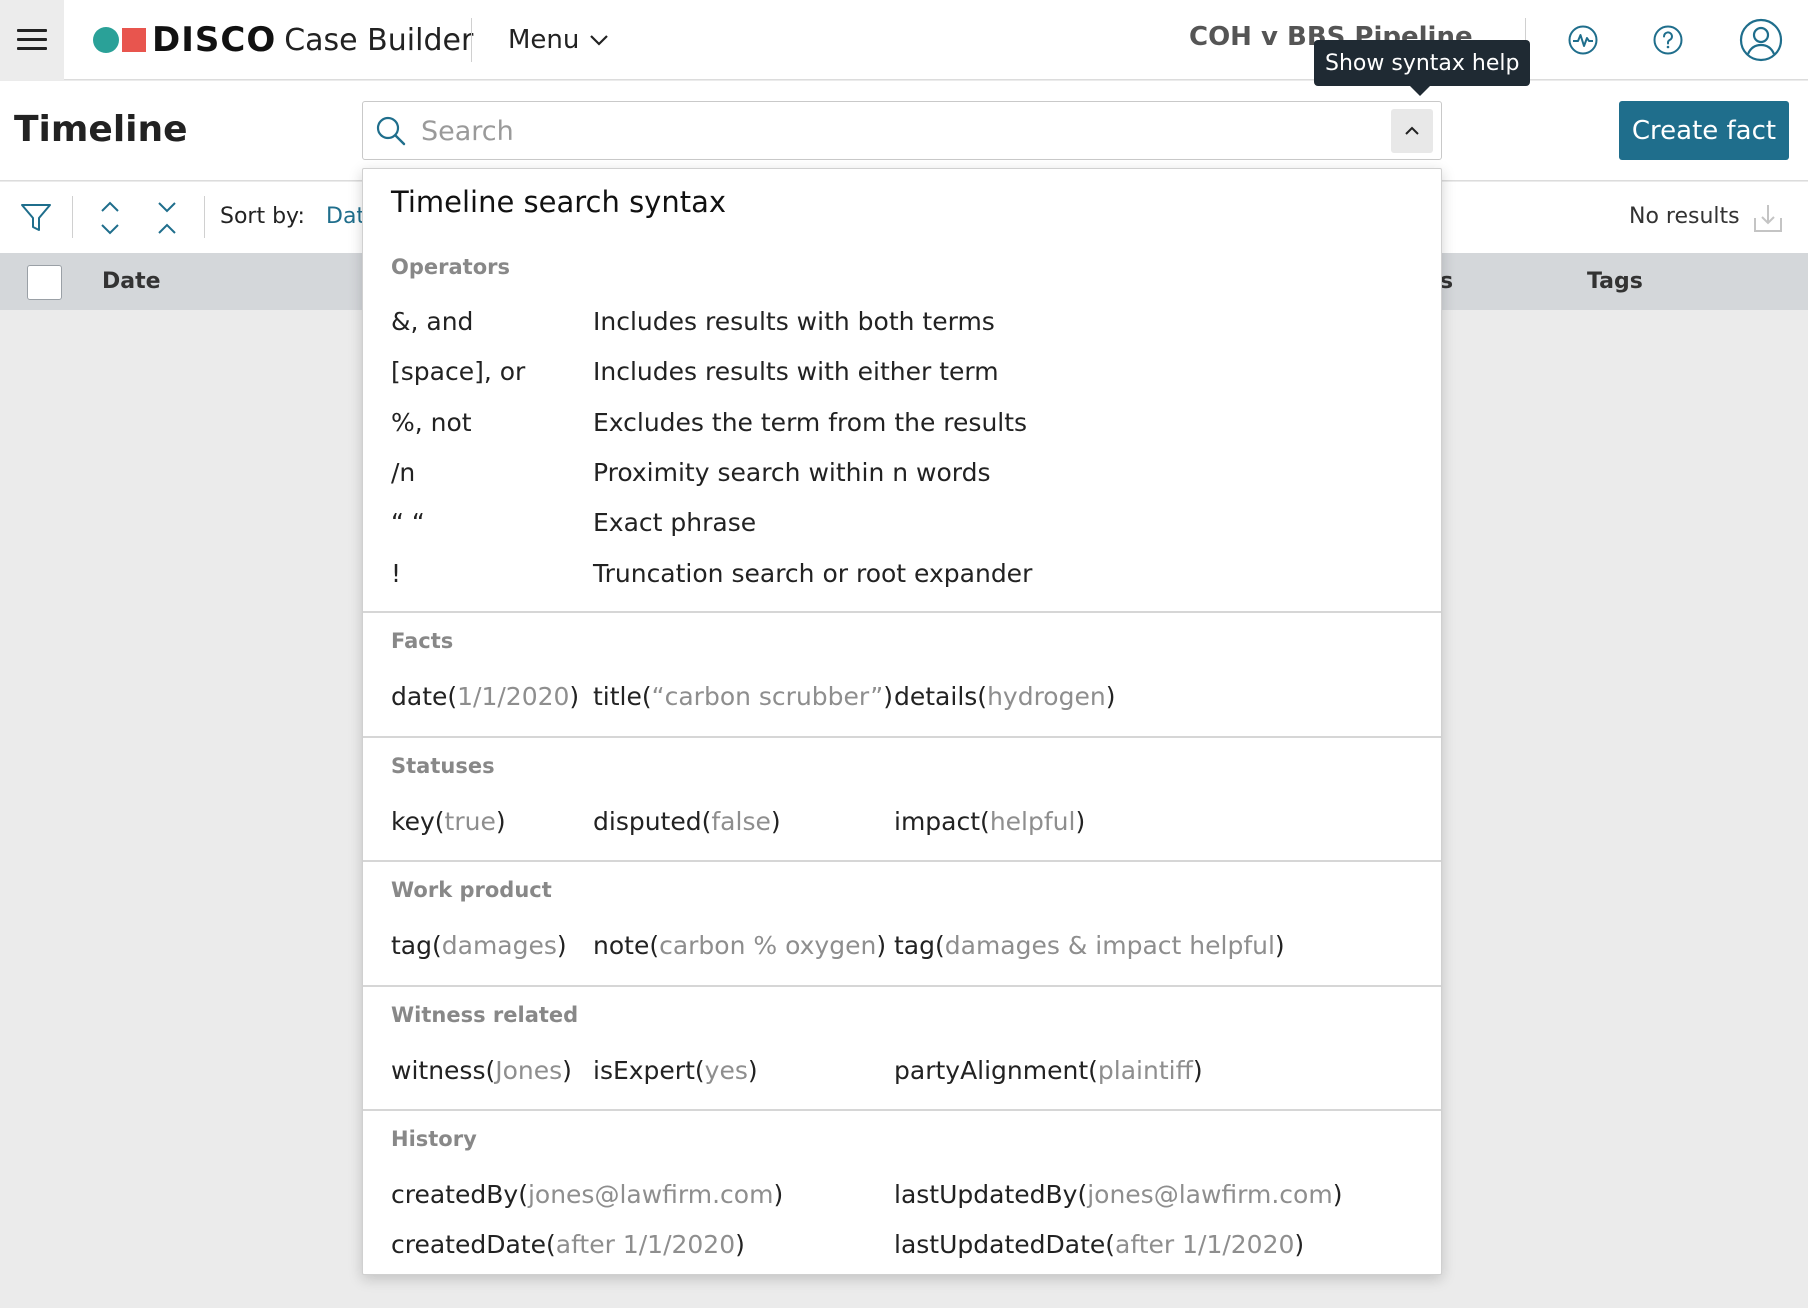  I want to click on section-heading: History, so click(434, 1139).